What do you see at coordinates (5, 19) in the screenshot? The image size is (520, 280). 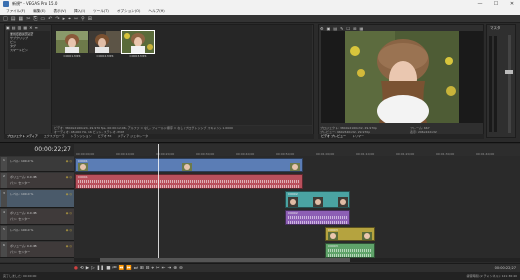 I see `new-project-icon: □` at bounding box center [5, 19].